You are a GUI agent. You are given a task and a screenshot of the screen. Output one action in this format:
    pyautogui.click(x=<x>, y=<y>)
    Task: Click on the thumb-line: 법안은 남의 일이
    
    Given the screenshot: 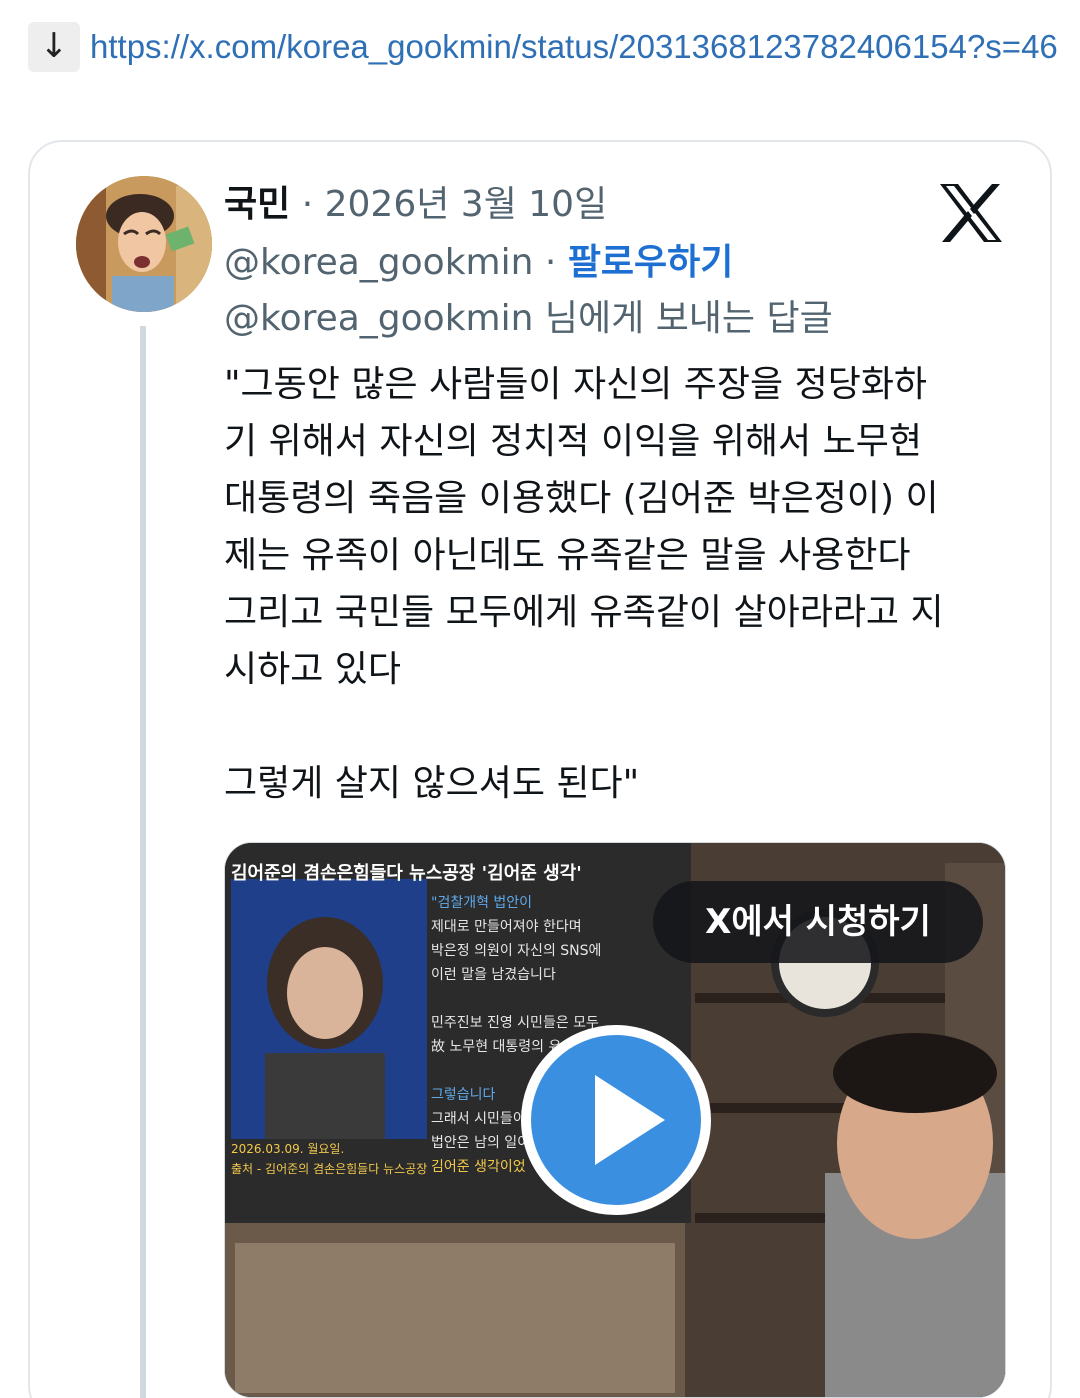 What is the action you would take?
    pyautogui.click(x=480, y=1143)
    